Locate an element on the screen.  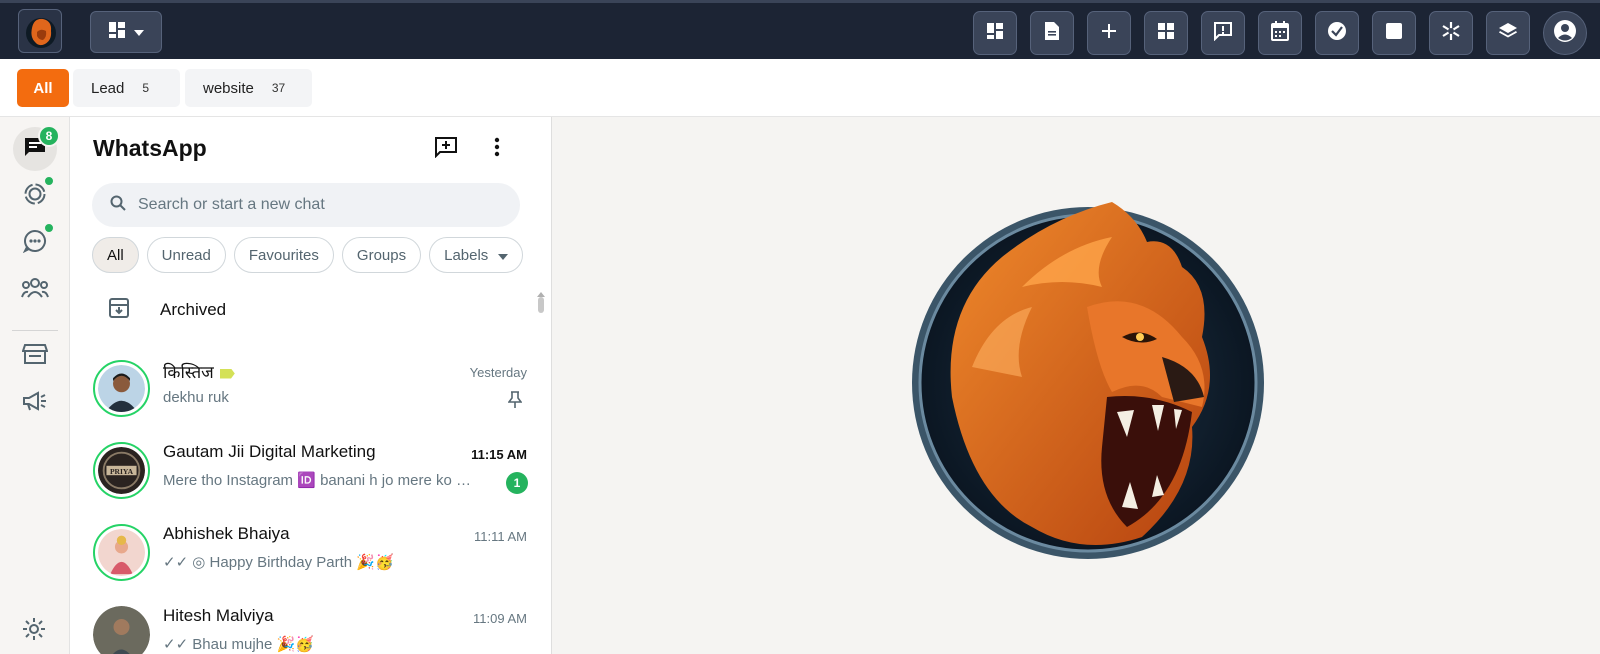
pill-label: Labels is located at coordinates (466, 255).